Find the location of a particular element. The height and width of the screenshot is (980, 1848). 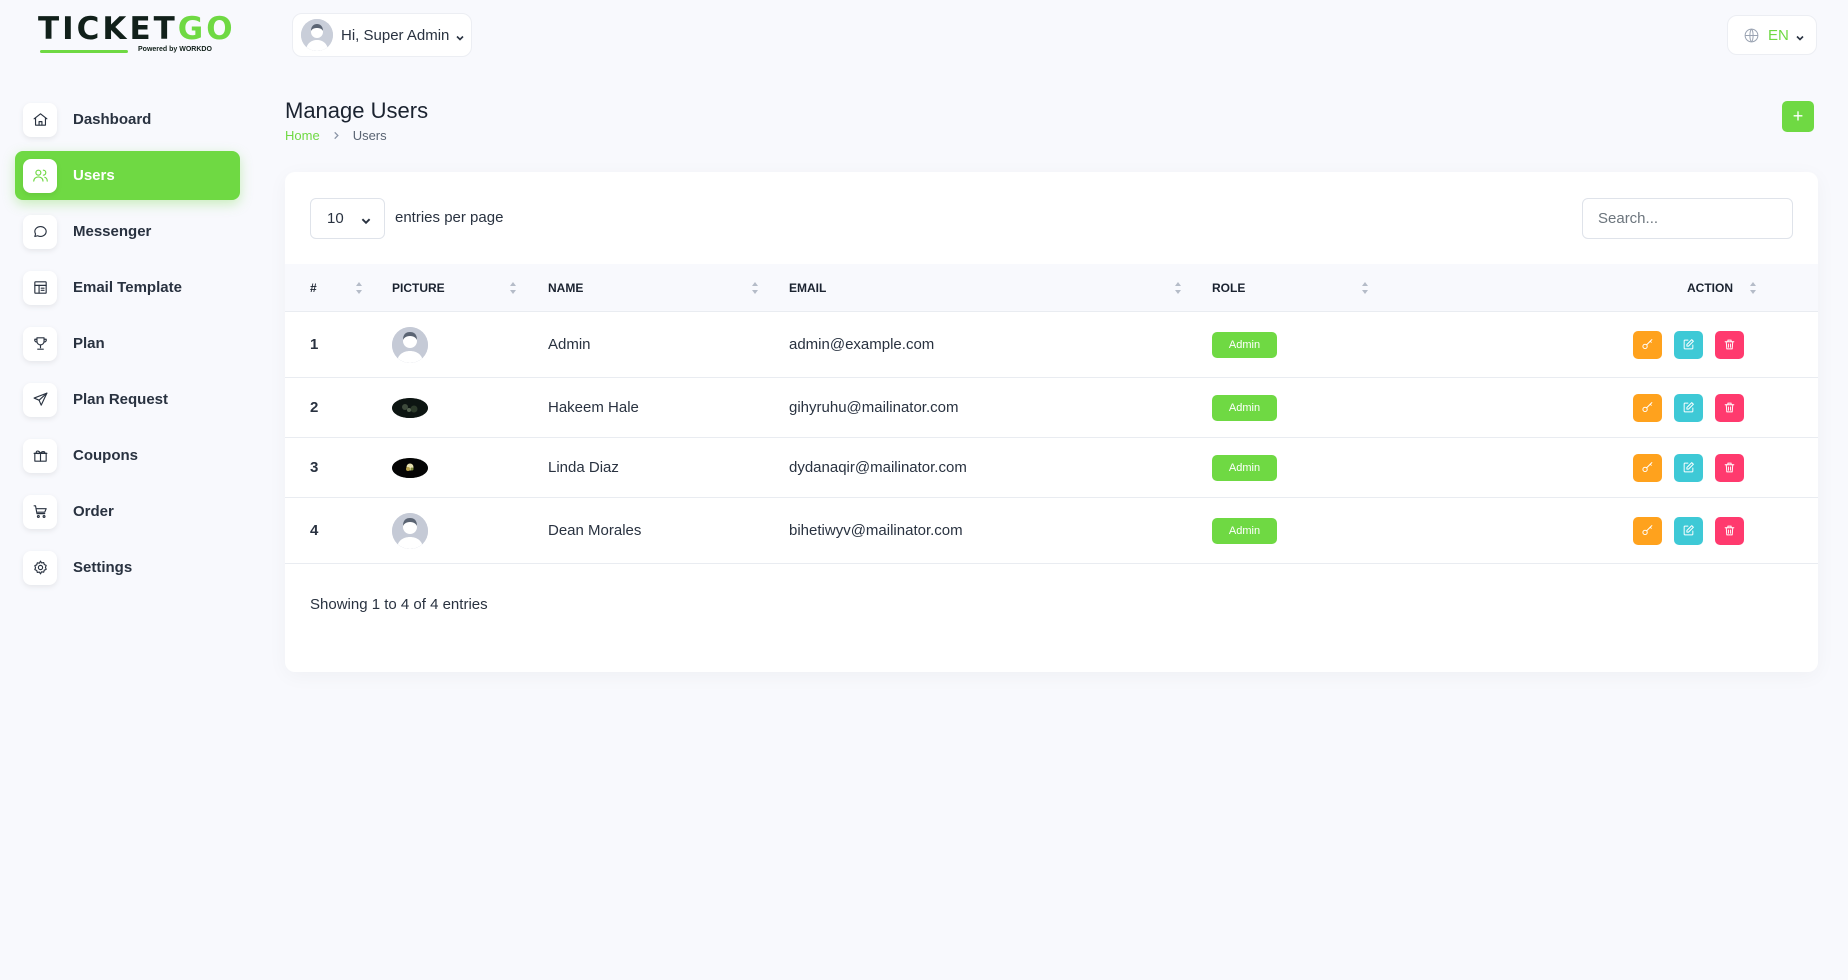

logo-text-ticket: TICKET is located at coordinates (108, 29).